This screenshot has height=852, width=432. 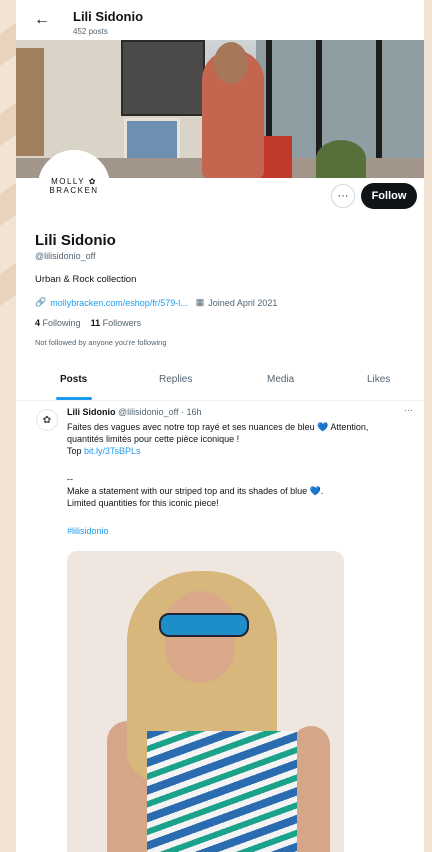 What do you see at coordinates (200, 302) in the screenshot?
I see `calendar-icon: ▦` at bounding box center [200, 302].